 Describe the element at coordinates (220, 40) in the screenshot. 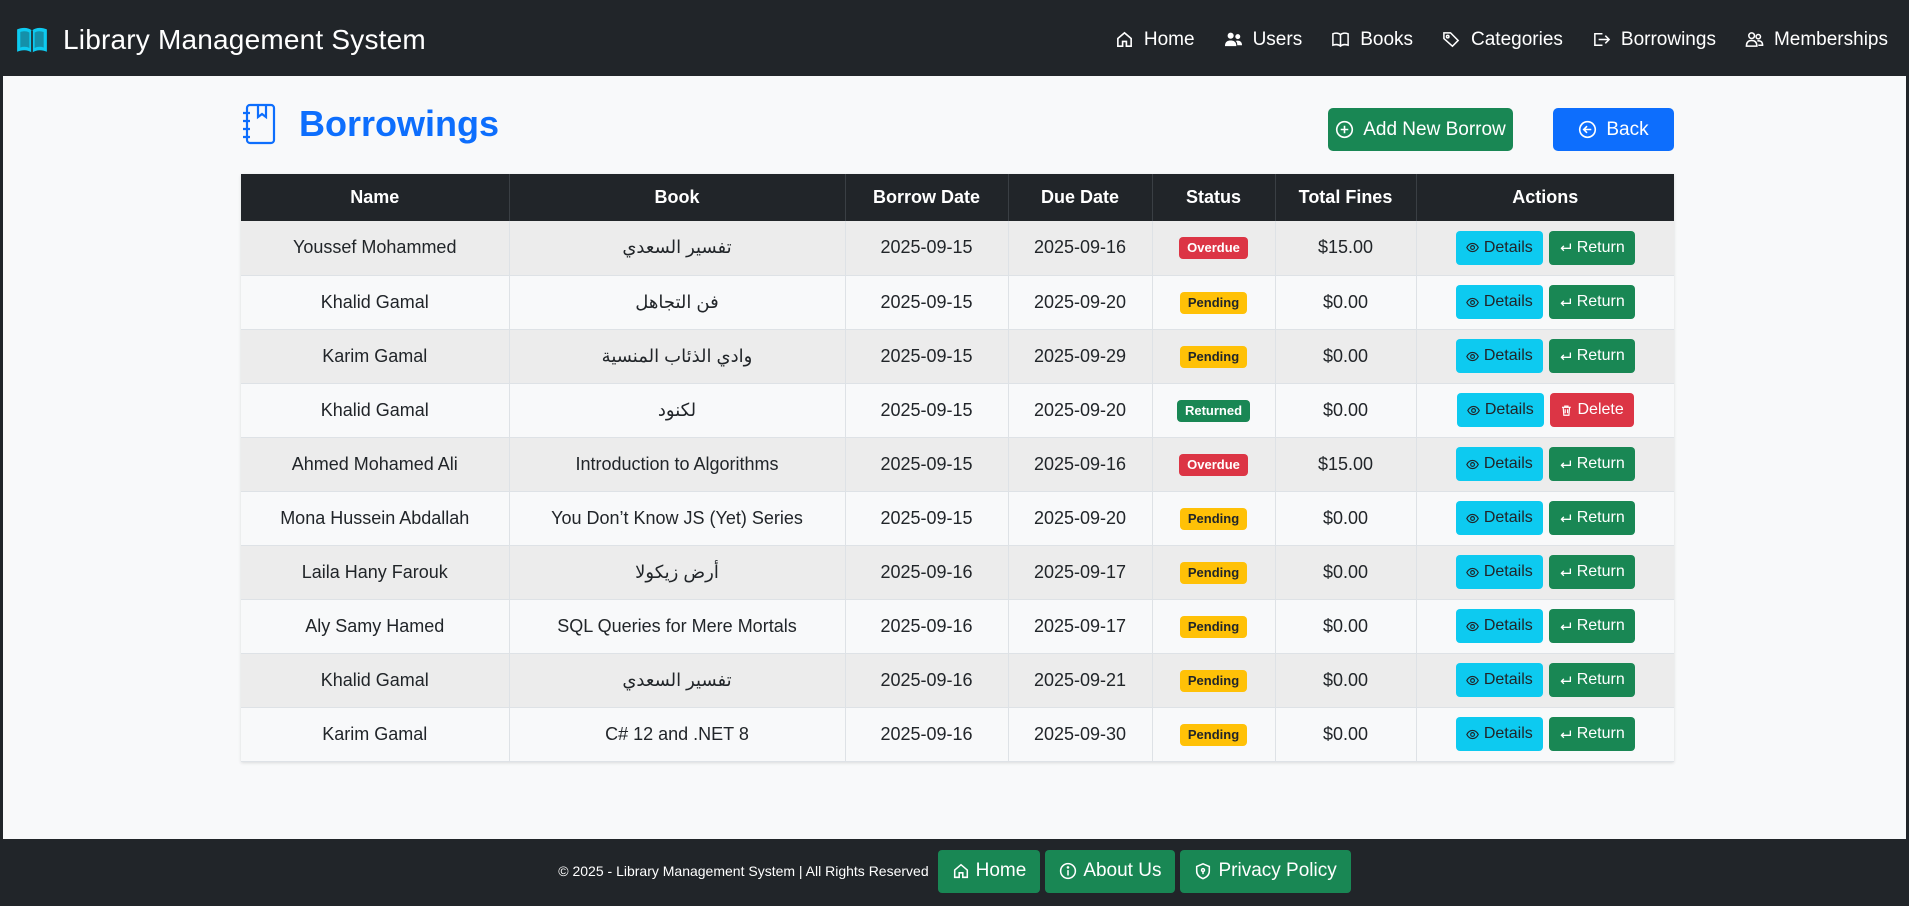

I see `brand: Library Management System` at that location.